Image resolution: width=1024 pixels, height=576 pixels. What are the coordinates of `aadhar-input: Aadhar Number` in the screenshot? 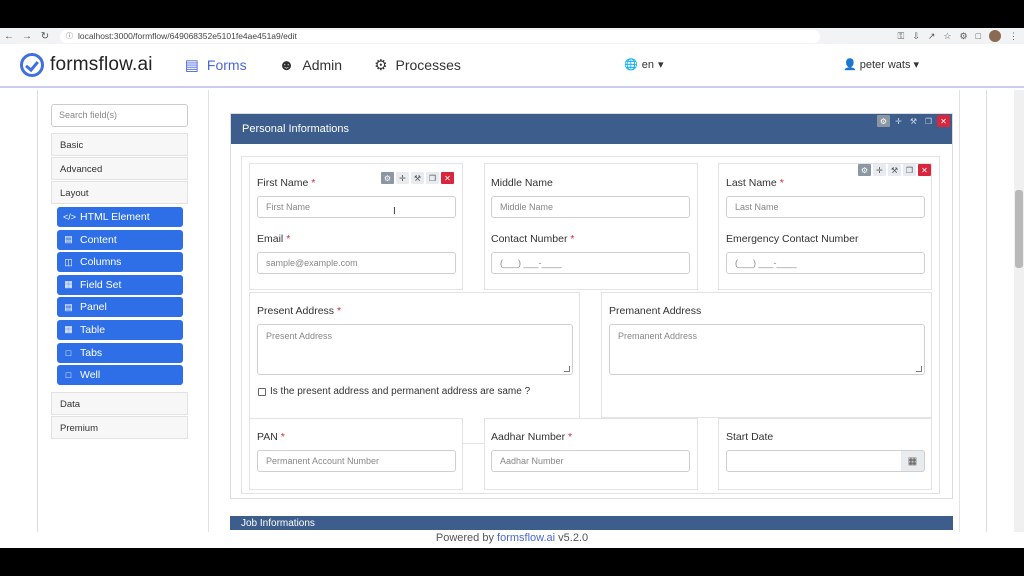 It's located at (590, 461).